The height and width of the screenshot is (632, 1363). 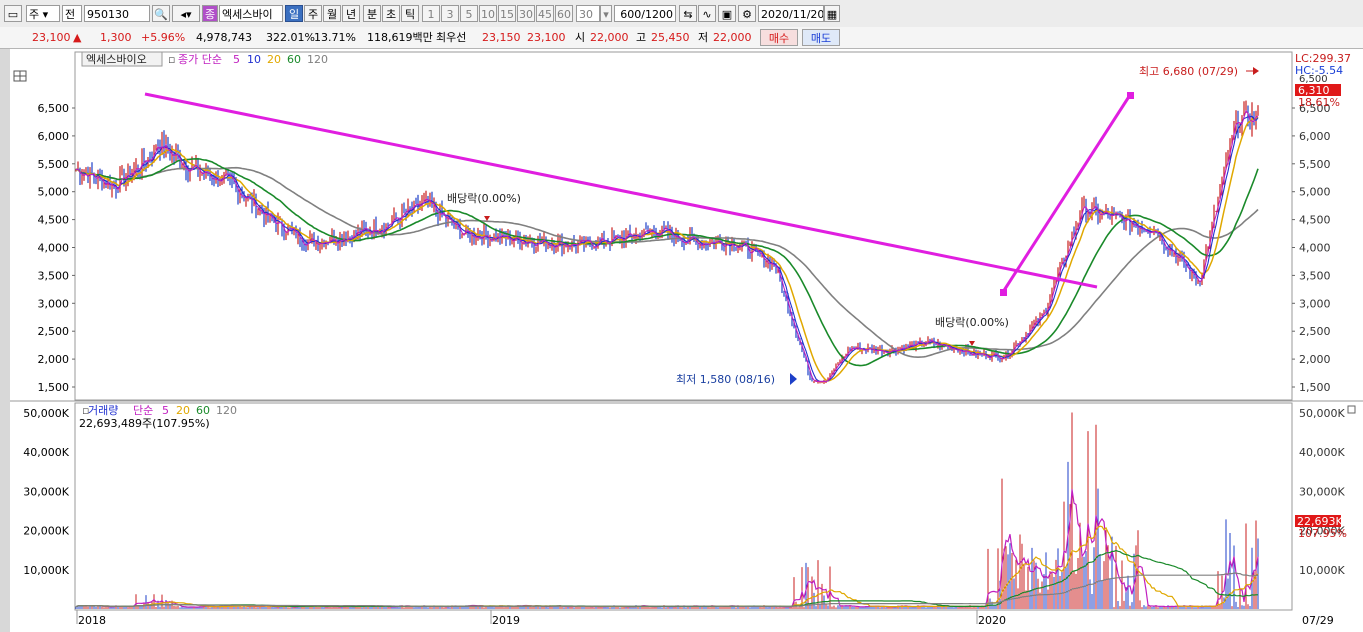 I want to click on chart-title: 엑세스바이오, so click(x=116, y=59).